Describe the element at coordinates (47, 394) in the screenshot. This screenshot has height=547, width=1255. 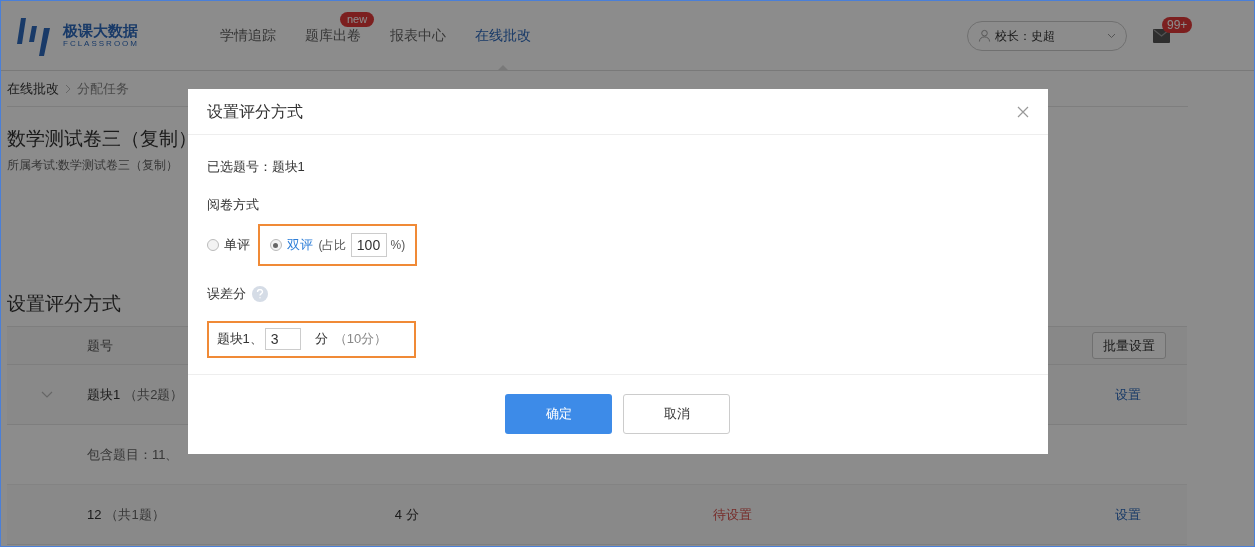
I see `chevron-icon` at that location.